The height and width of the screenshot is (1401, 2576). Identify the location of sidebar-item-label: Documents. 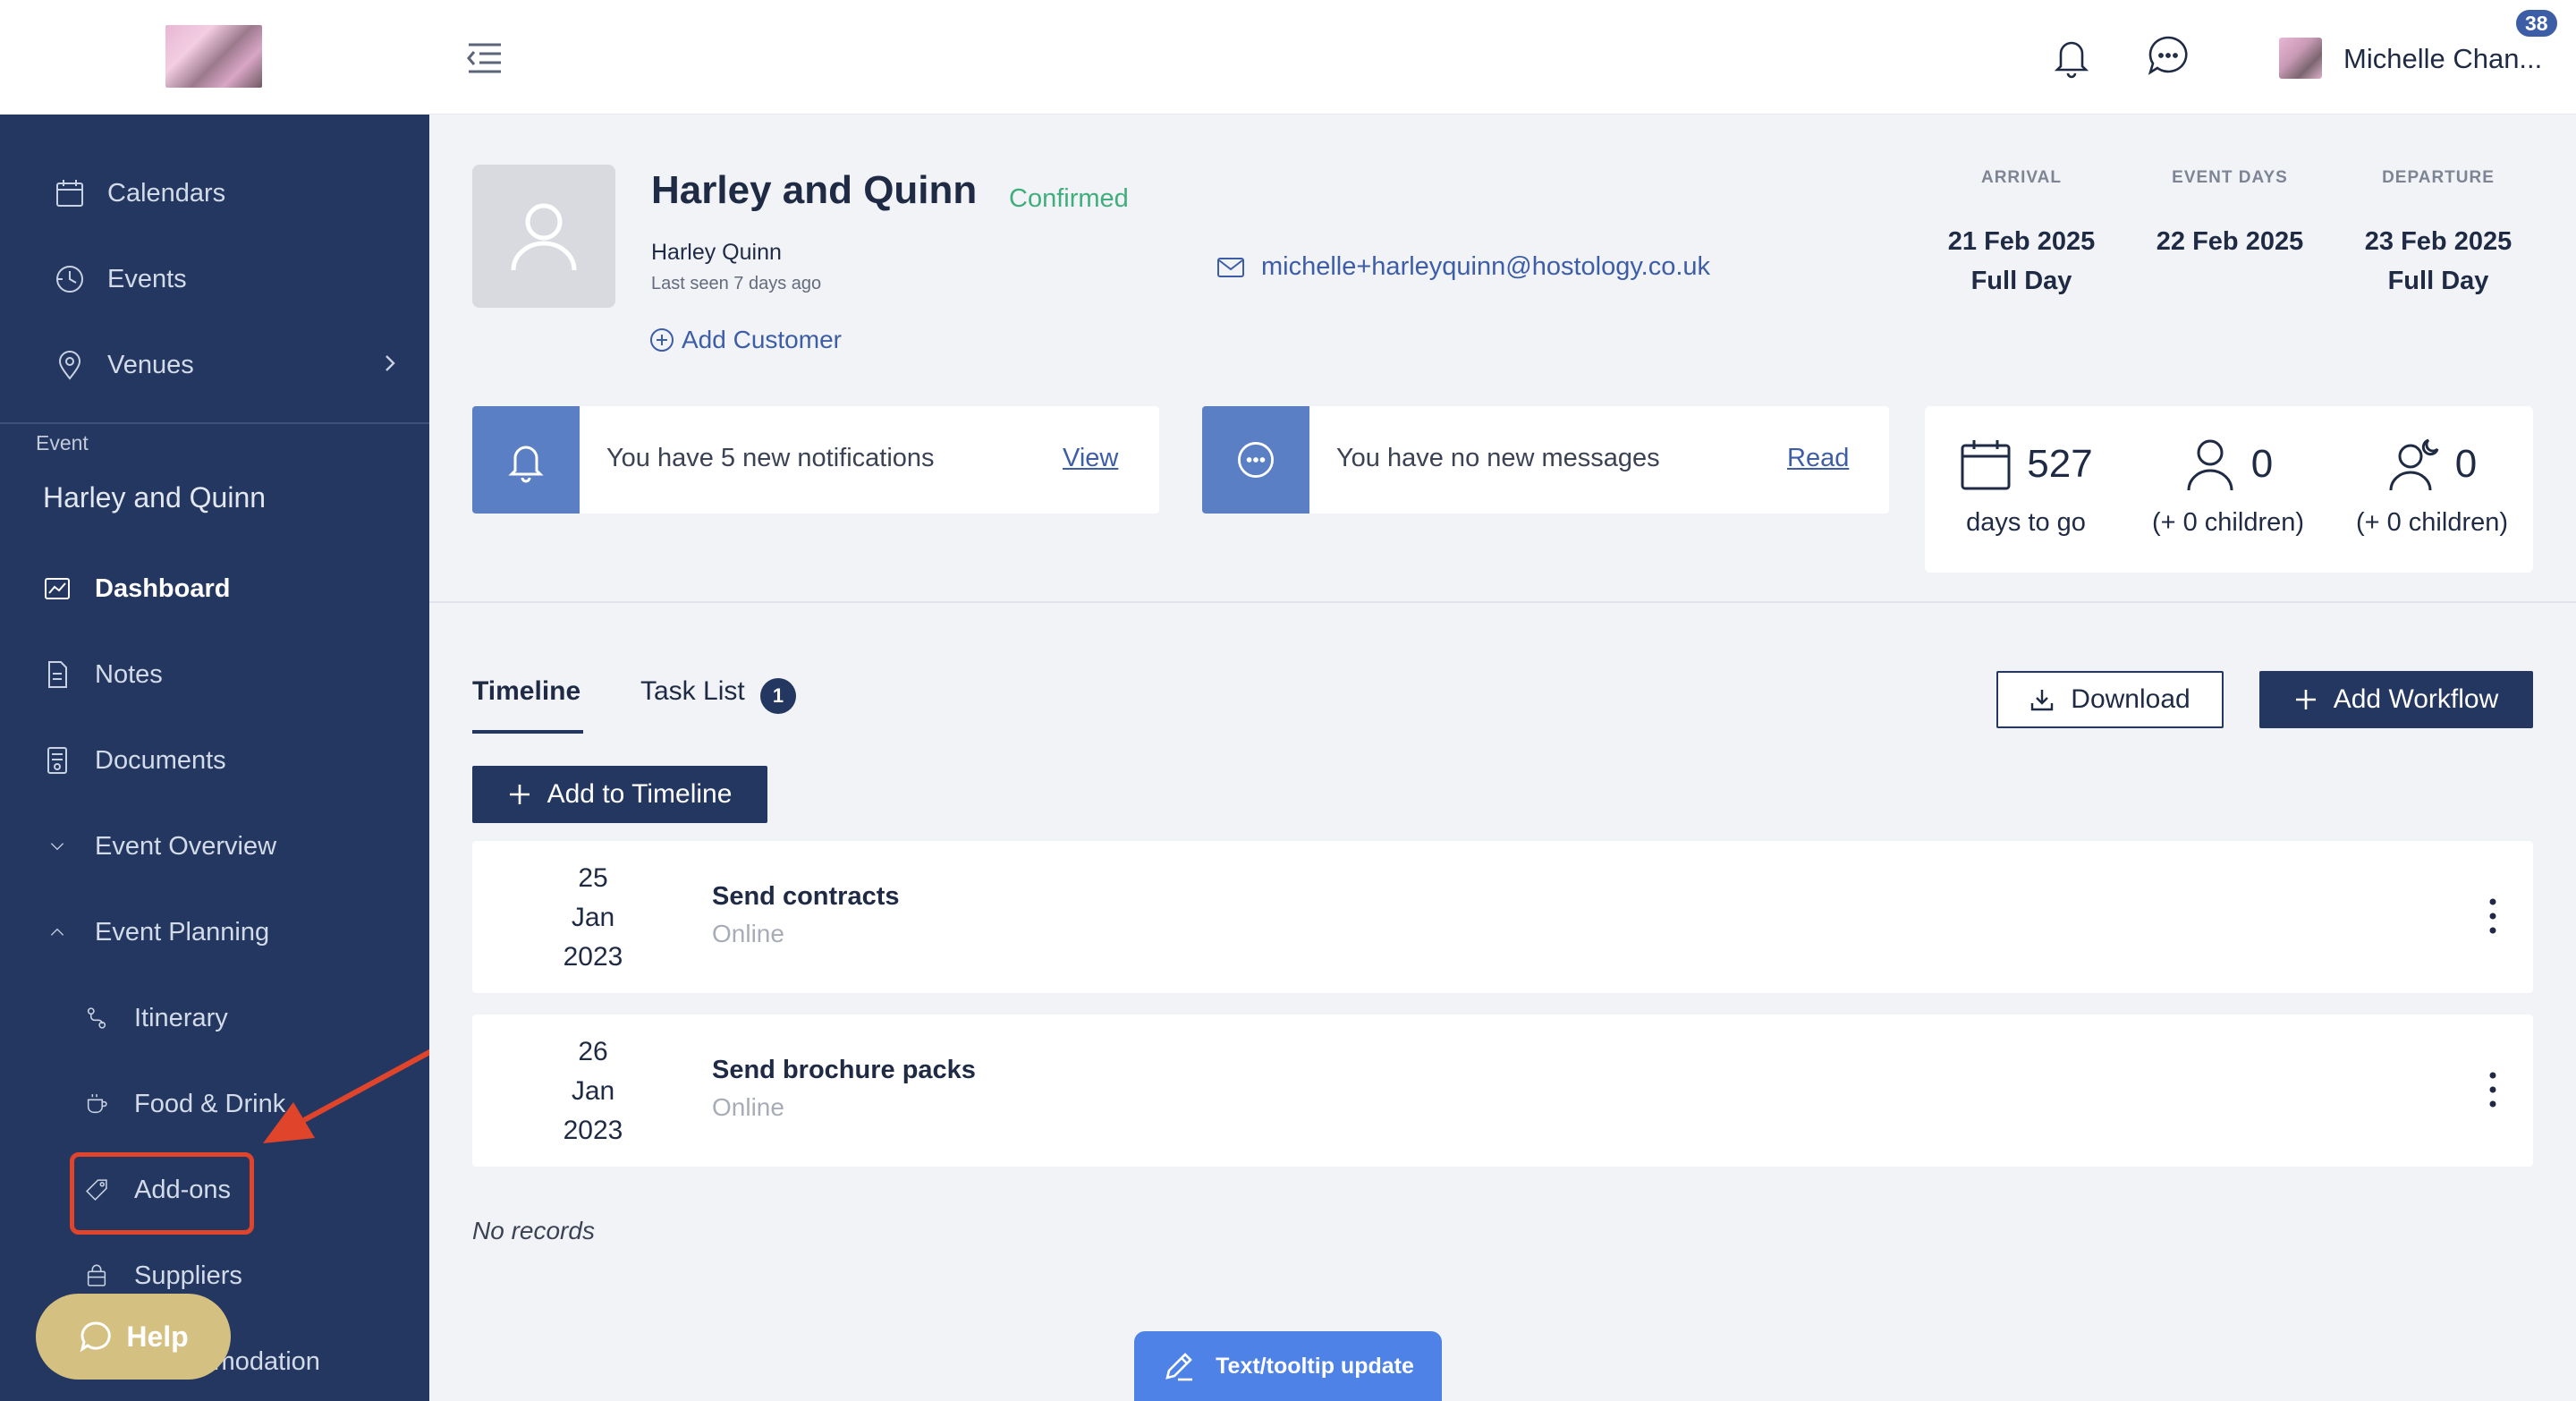
(160, 760).